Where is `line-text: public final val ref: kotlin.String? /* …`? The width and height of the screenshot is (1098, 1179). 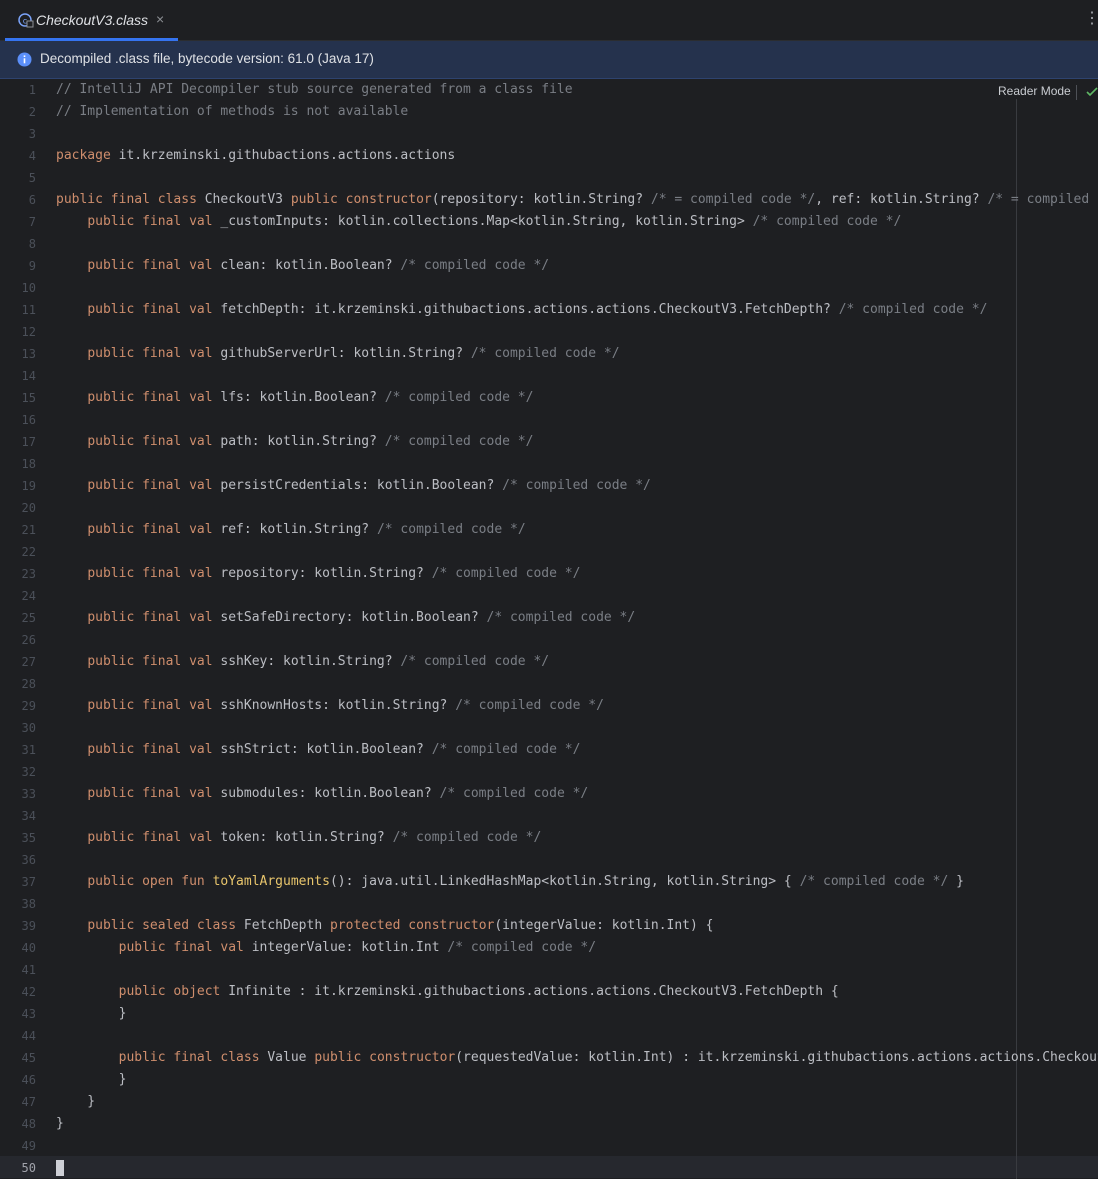 line-text: public final val ref: kotlin.String? /* … is located at coordinates (306, 529).